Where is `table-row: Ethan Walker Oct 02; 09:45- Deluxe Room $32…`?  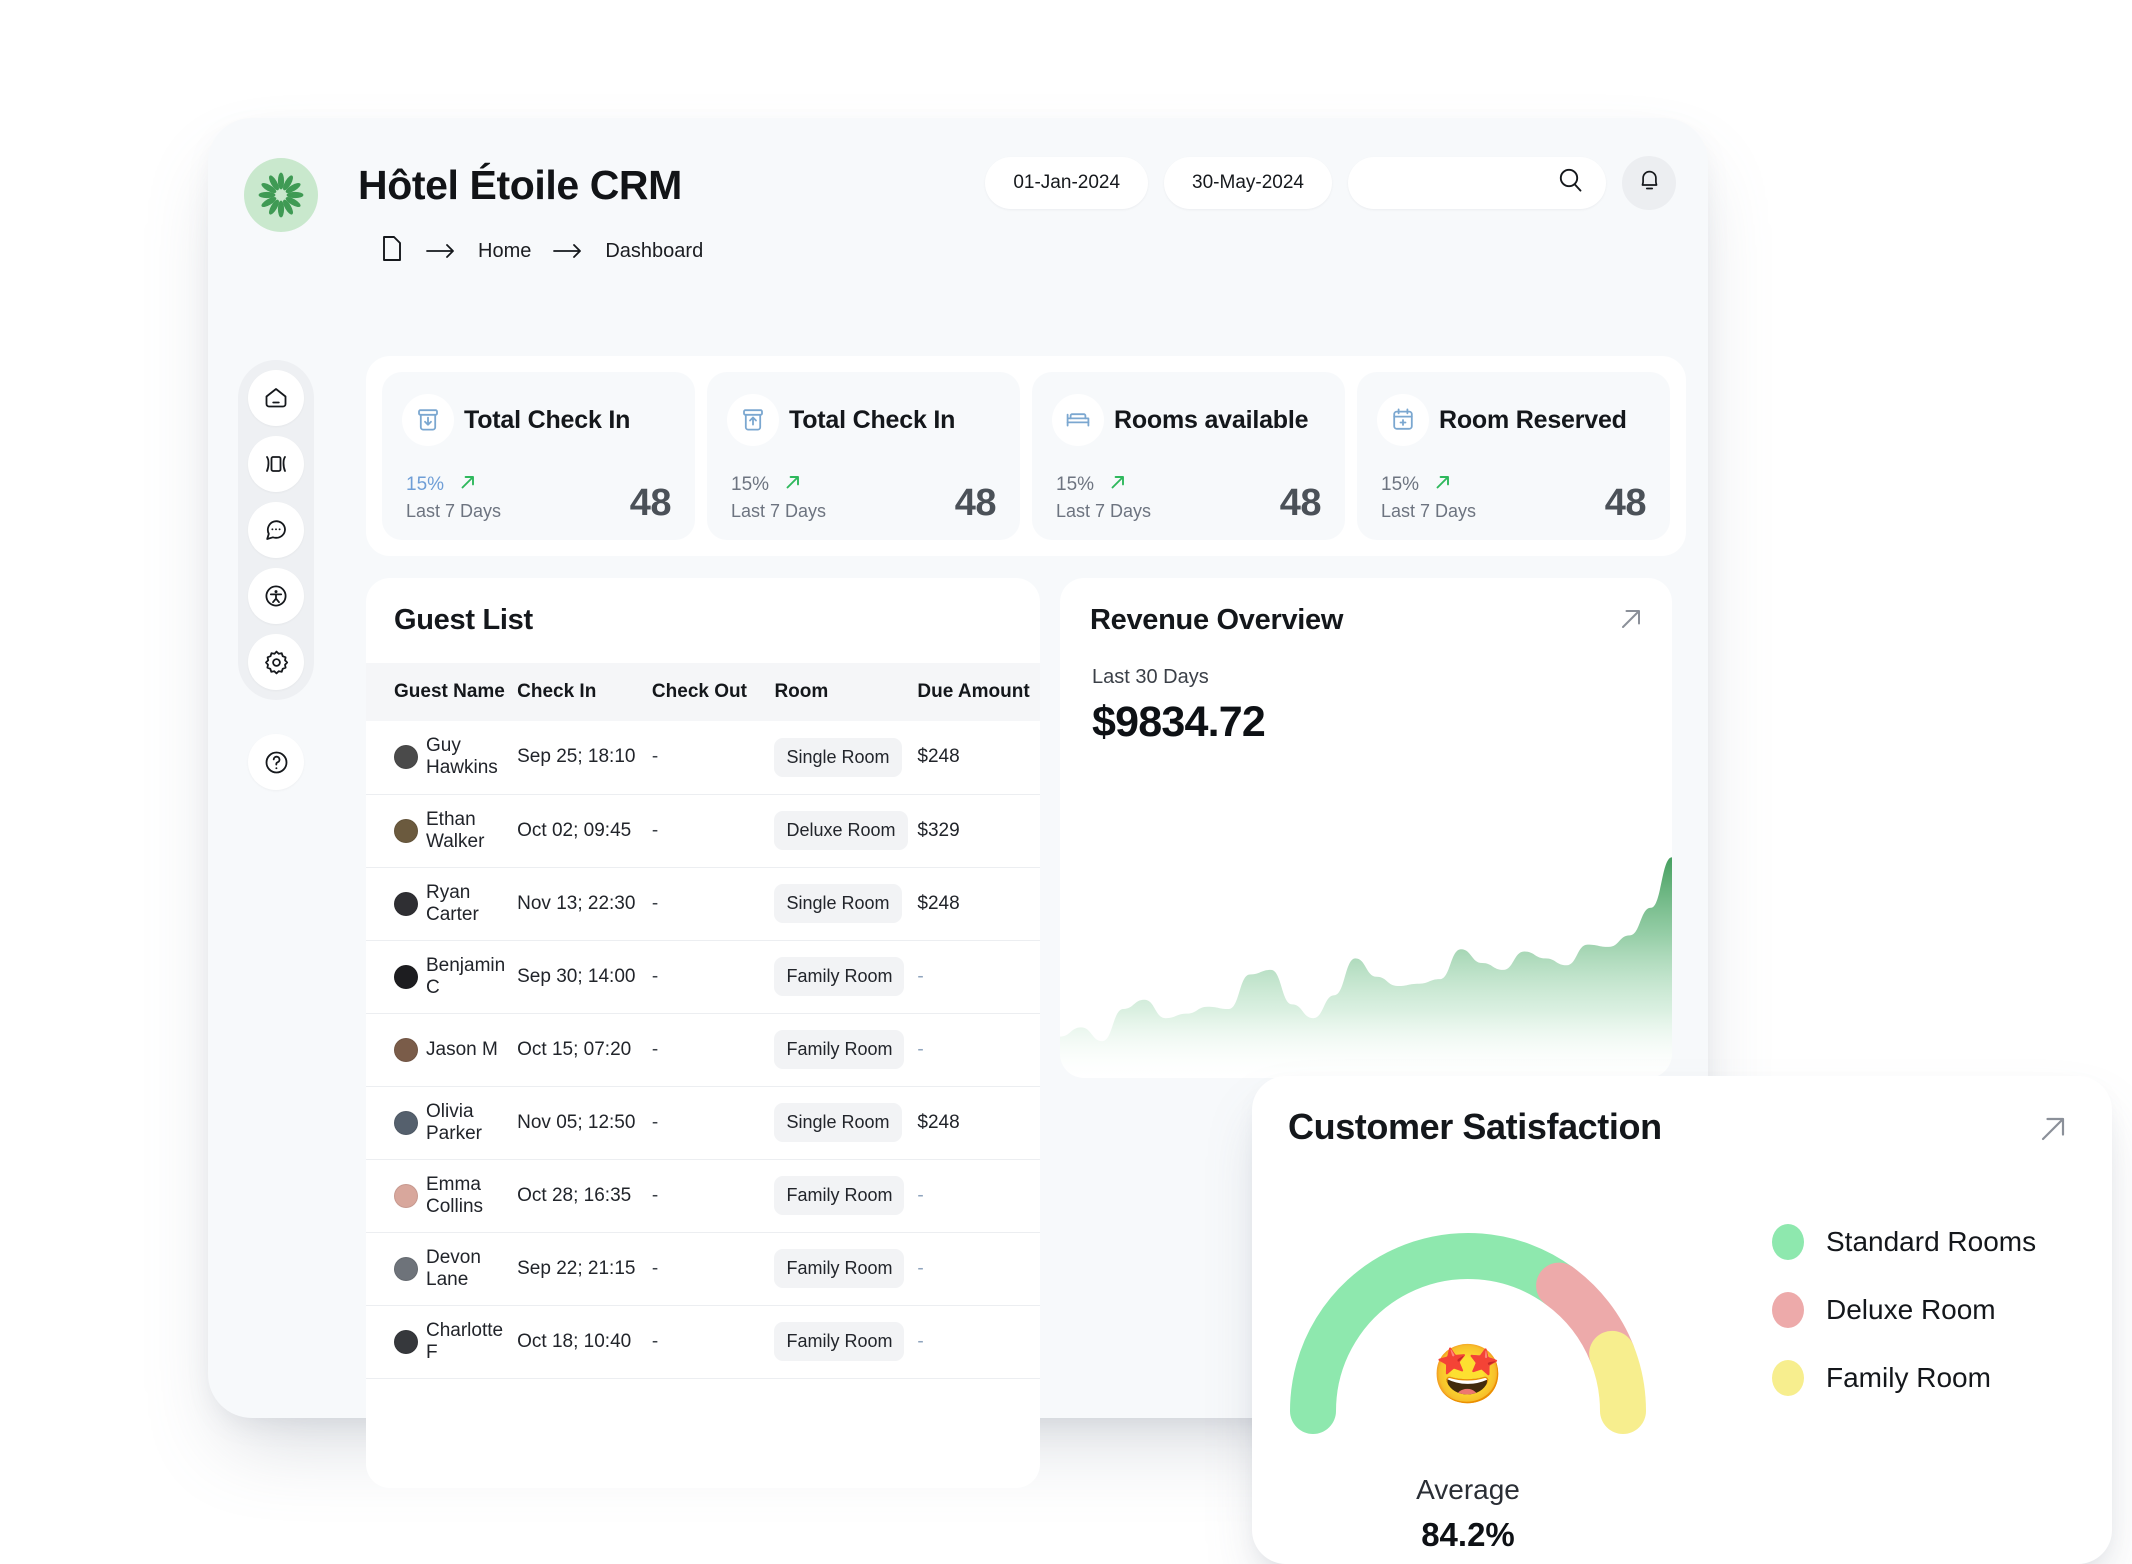 table-row: Ethan Walker Oct 02; 09:45- Deluxe Room $32… is located at coordinates (703, 831).